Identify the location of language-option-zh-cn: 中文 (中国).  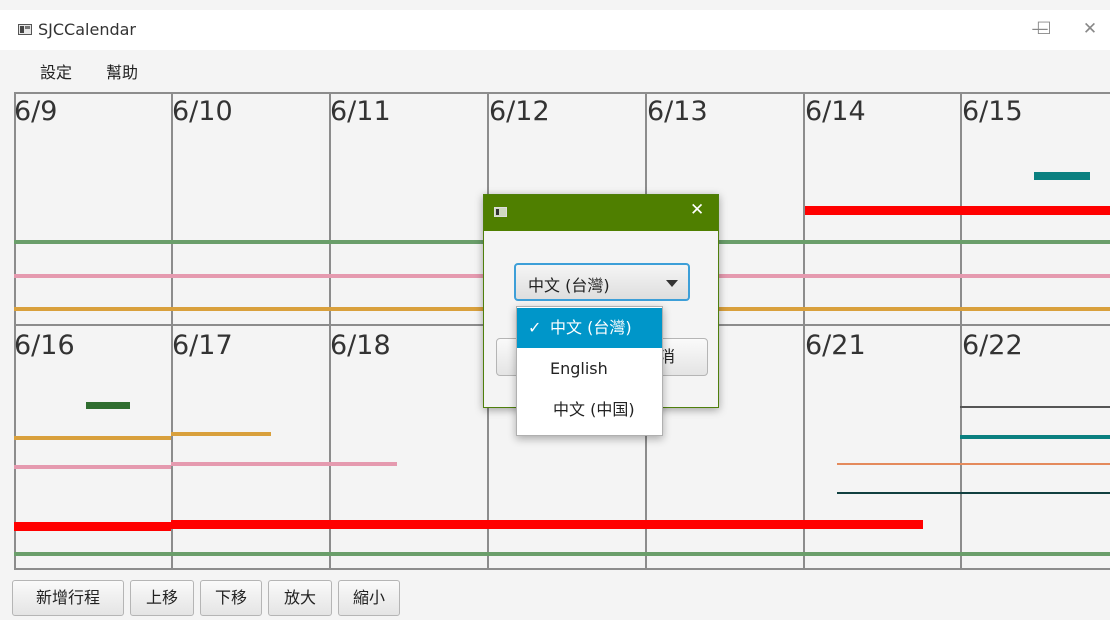
(589, 410).